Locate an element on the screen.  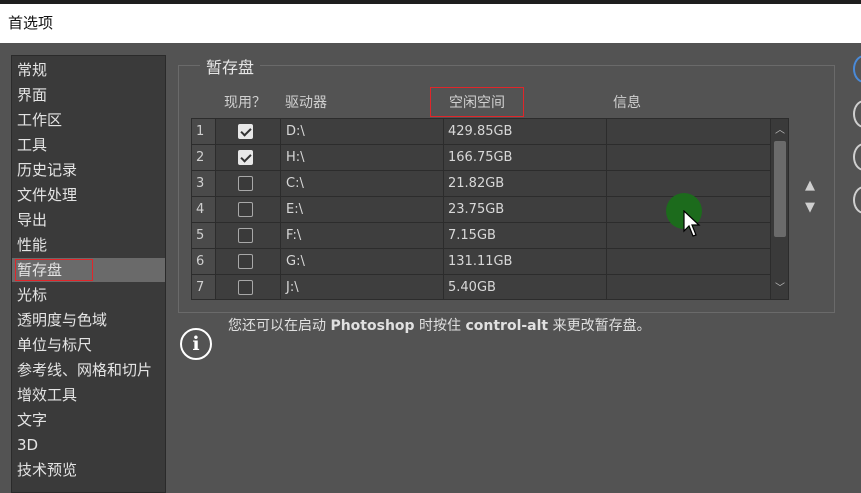
sidebar-item-label: 常规 is located at coordinates (32, 70).